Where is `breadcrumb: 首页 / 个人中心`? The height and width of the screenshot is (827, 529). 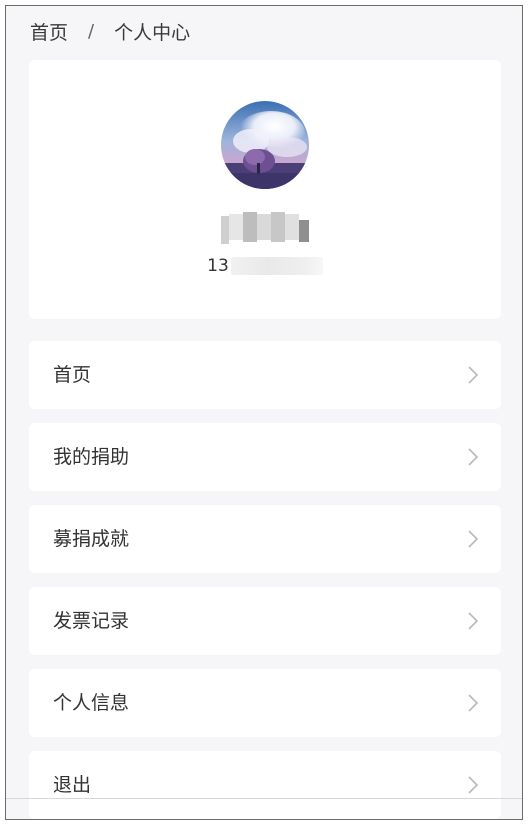
breadcrumb: 首页 / 个人中心 is located at coordinates (110, 31).